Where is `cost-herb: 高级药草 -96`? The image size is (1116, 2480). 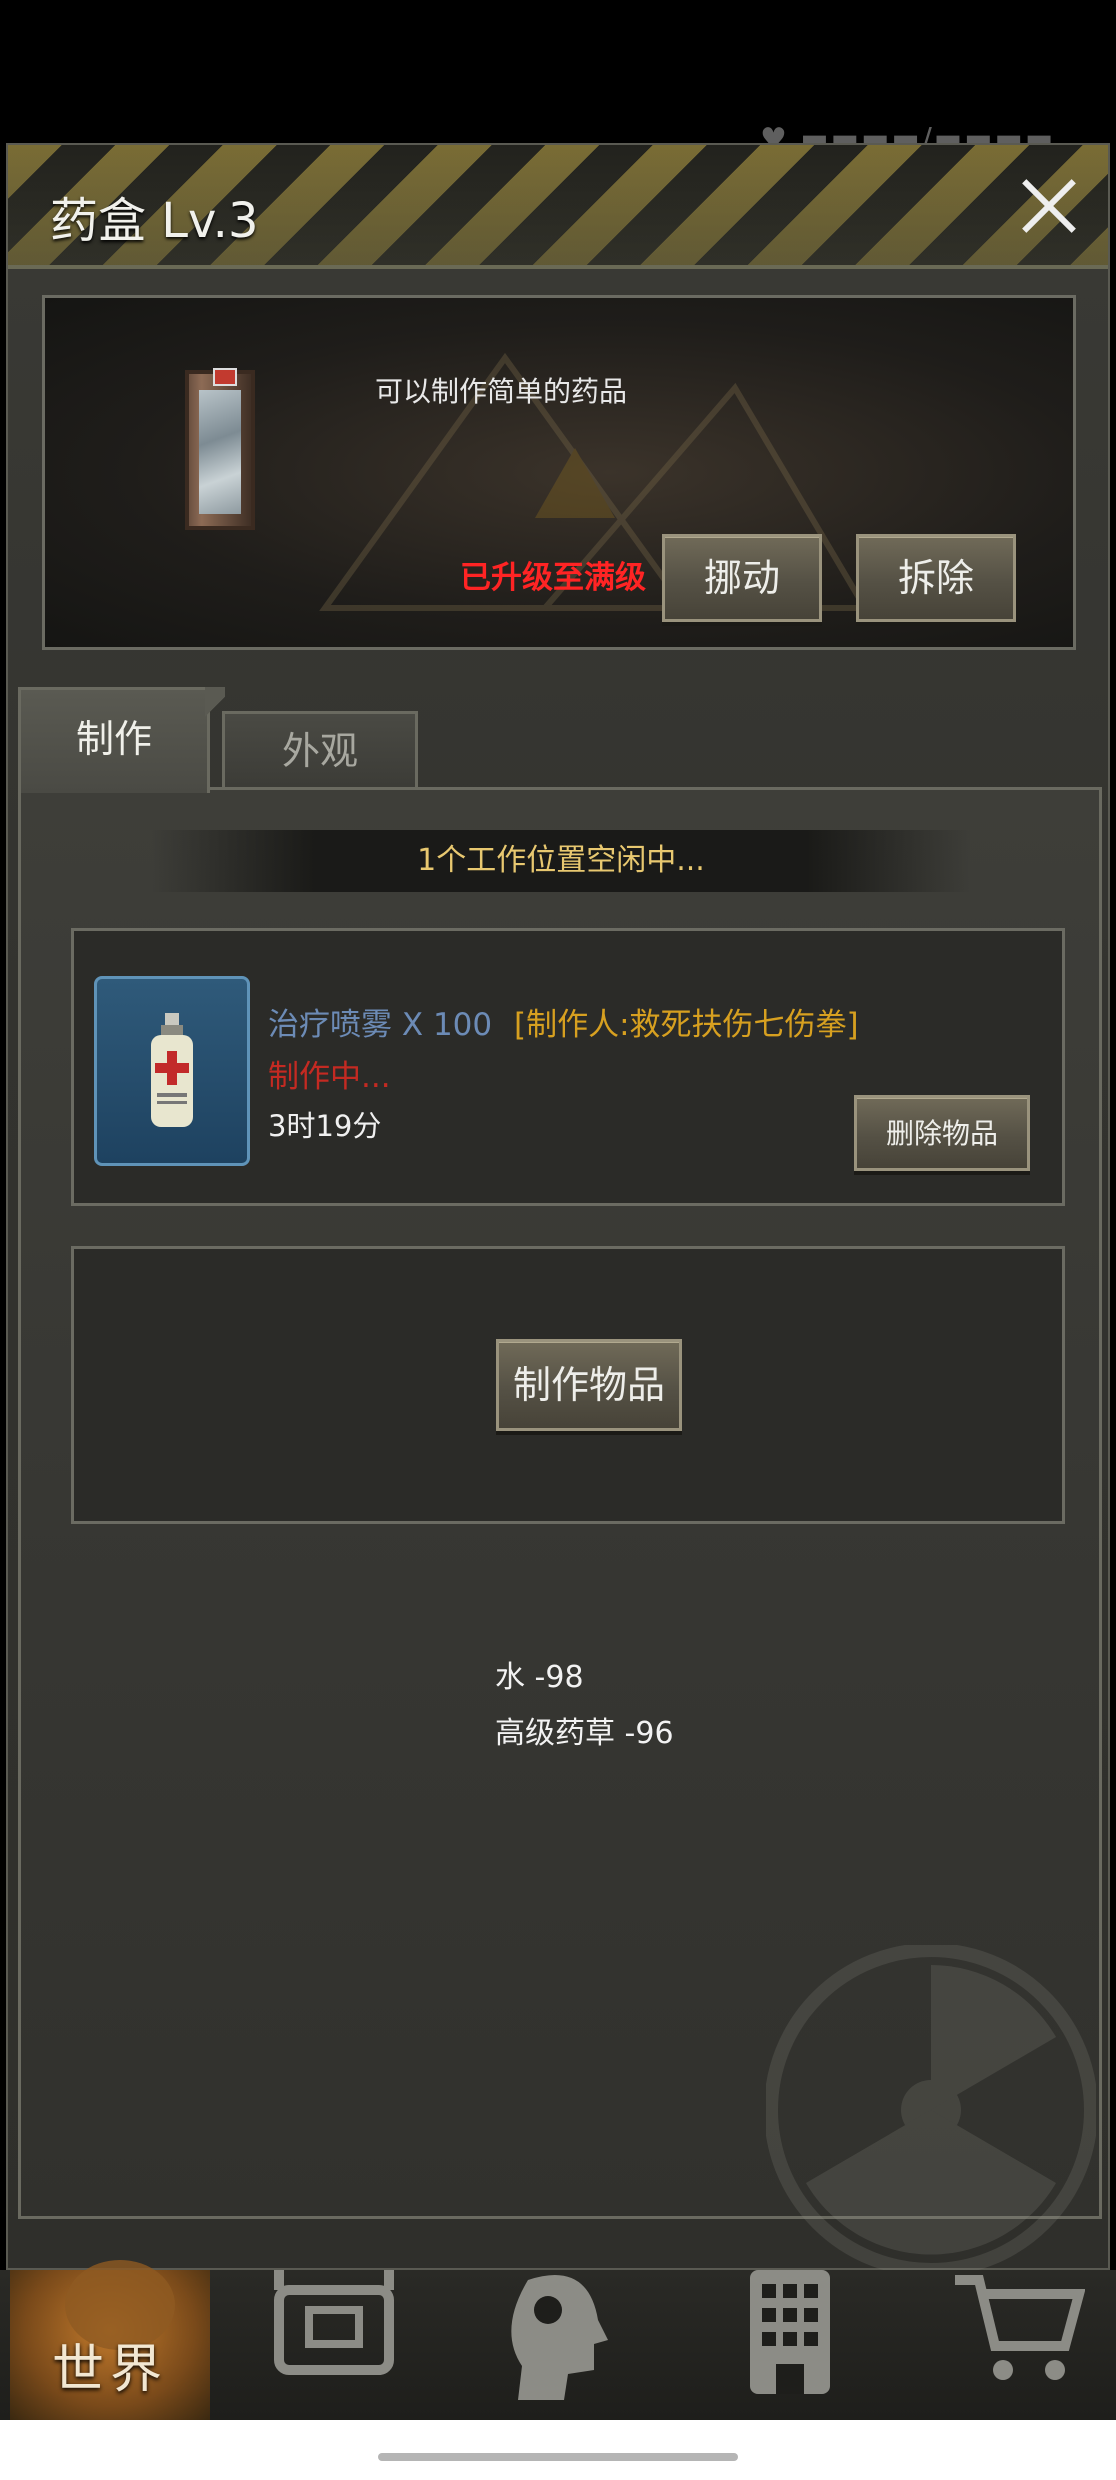
cost-herb: 高级药草 -96 is located at coordinates (584, 1733).